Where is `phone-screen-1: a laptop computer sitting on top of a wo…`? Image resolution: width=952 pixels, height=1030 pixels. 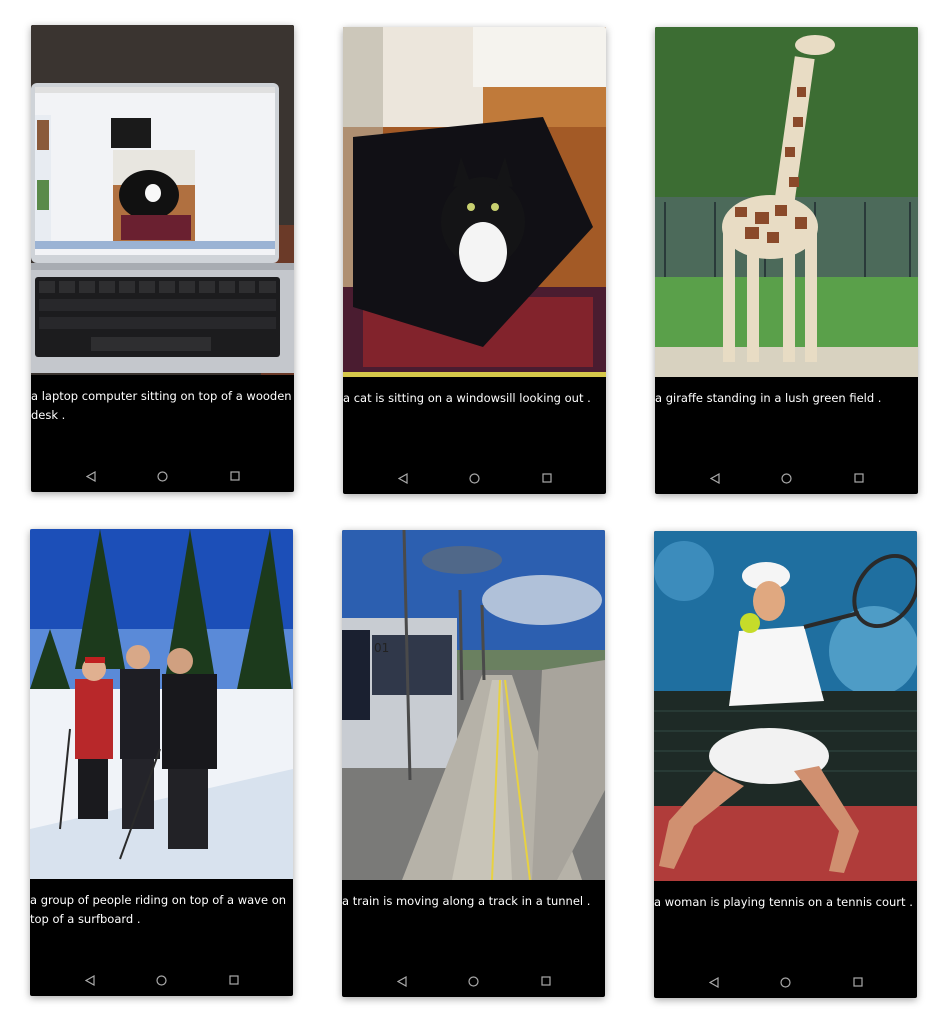
phone-screen-1: a laptop computer sitting on top of a wo… is located at coordinates (162, 258).